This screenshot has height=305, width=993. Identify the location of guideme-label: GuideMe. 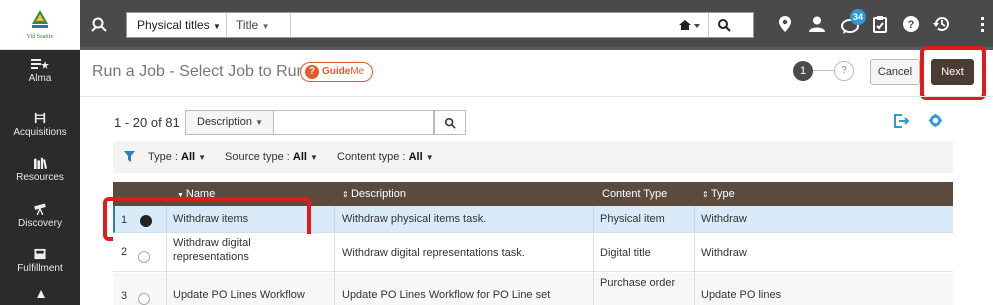
(343, 71).